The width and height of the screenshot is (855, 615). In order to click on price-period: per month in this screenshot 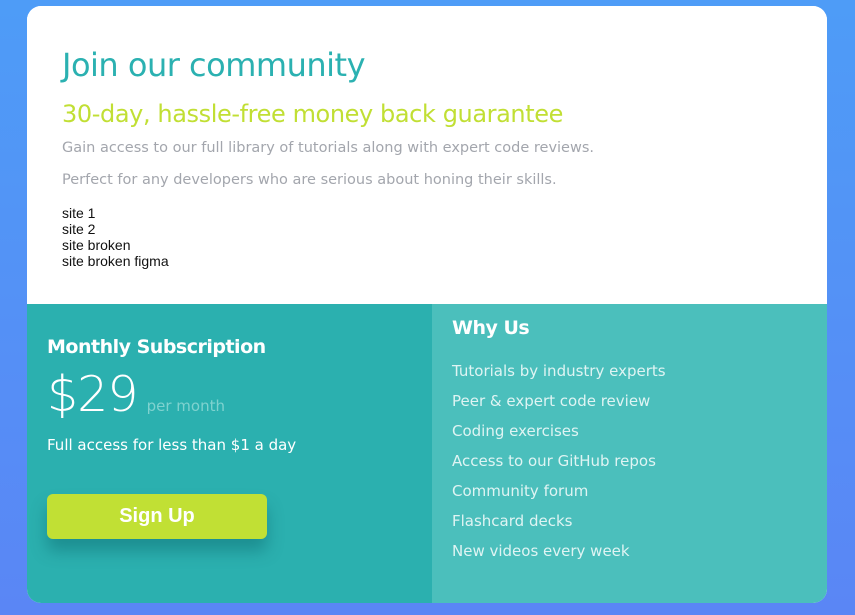, I will do `click(185, 406)`.